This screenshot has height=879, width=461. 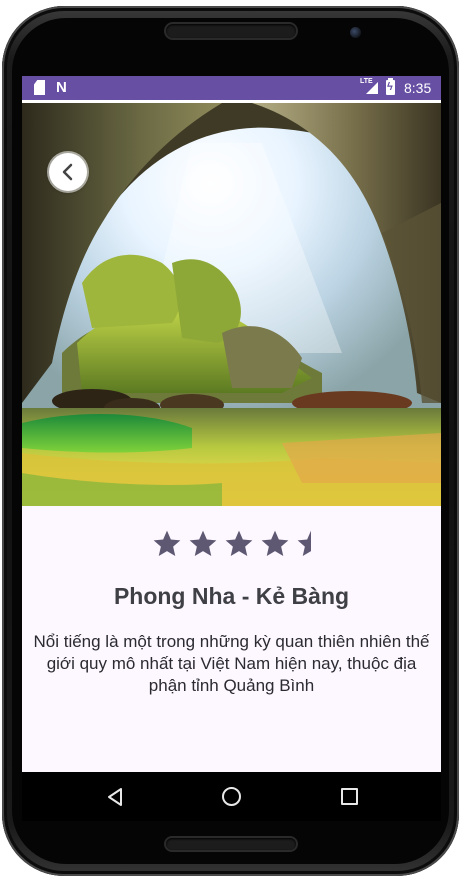 What do you see at coordinates (231, 596) in the screenshot?
I see `place-title: Phong Nha - Kẻ Bàng` at bounding box center [231, 596].